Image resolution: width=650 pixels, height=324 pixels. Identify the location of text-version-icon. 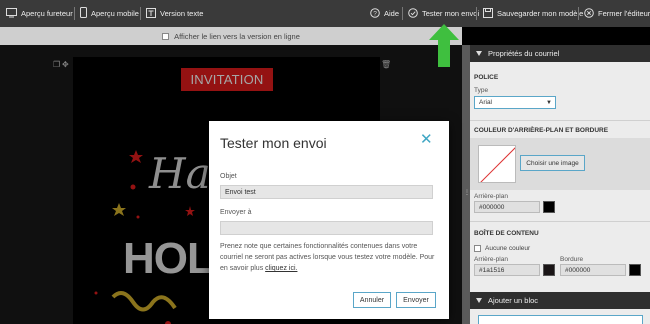
(151, 13).